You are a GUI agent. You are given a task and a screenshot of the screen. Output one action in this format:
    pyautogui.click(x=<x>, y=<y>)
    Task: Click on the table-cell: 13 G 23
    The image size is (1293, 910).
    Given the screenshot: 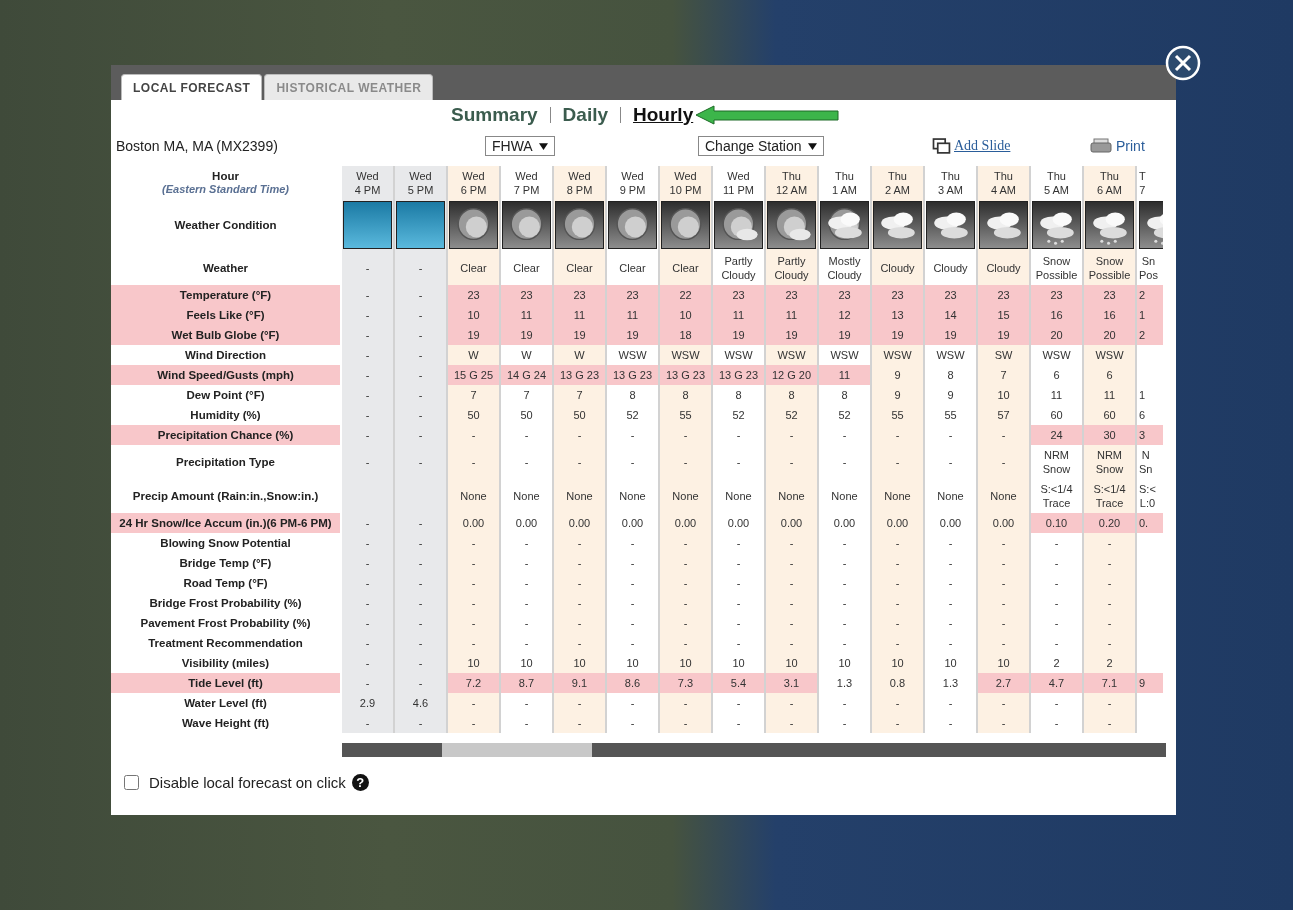 What is the action you would take?
    pyautogui.click(x=739, y=375)
    